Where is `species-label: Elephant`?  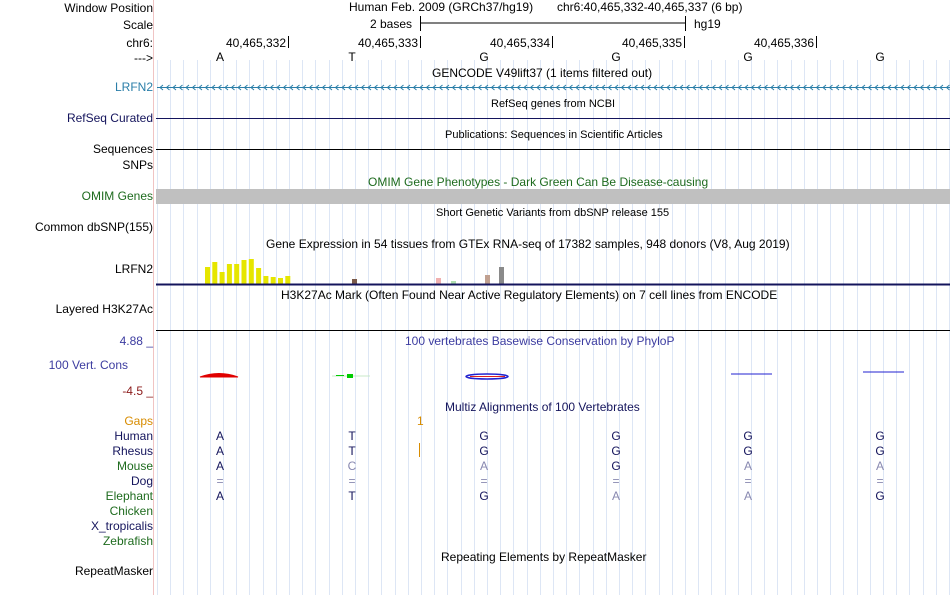 species-label: Elephant is located at coordinates (129, 496).